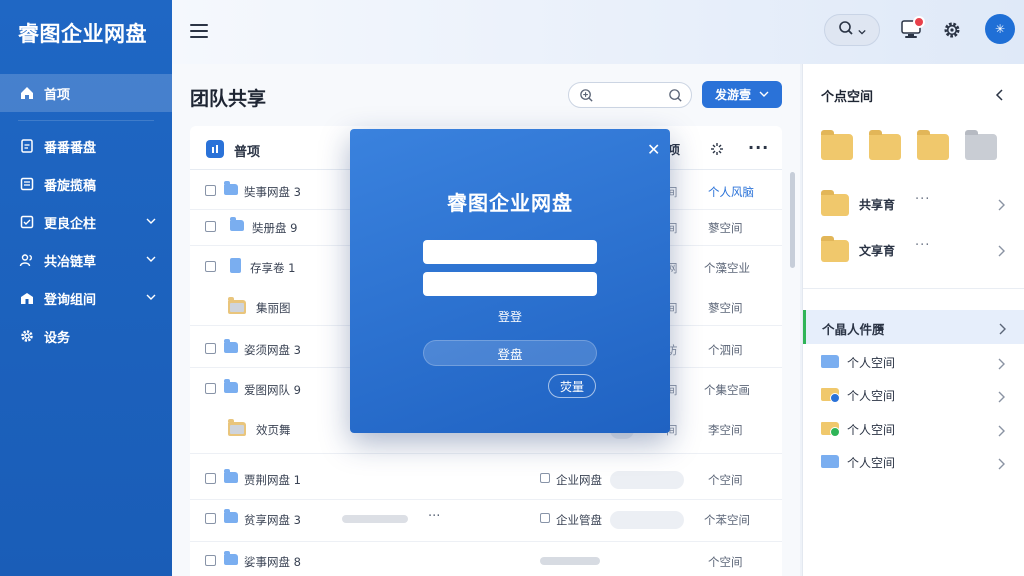 This screenshot has width=1024, height=576. What do you see at coordinates (725, 350) in the screenshot?
I see `row-location: 个泗间` at bounding box center [725, 350].